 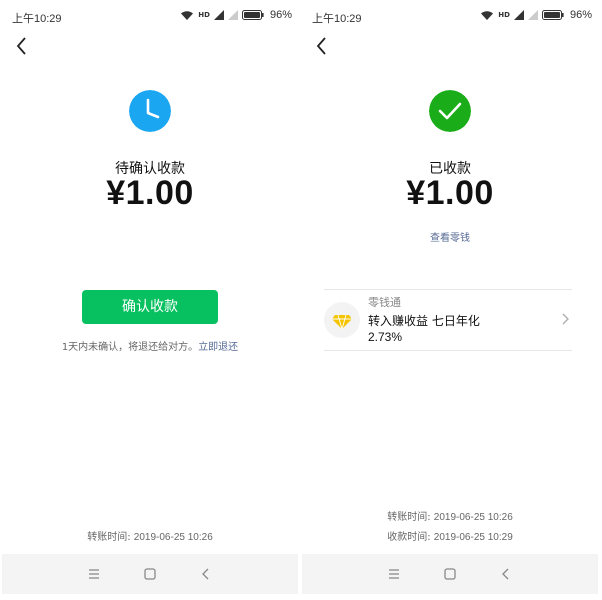 What do you see at coordinates (424, 321) in the screenshot?
I see `lingqiantong-promo: 转入赚收益 七日年化` at bounding box center [424, 321].